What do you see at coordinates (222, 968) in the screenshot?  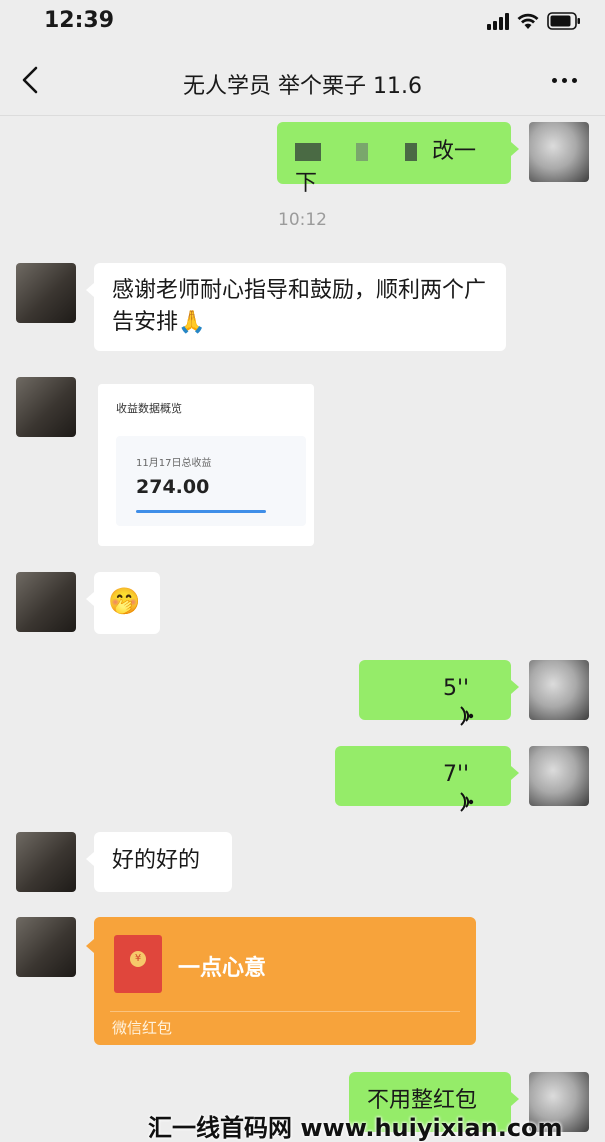 I see `red-packet-title: 一点心意` at bounding box center [222, 968].